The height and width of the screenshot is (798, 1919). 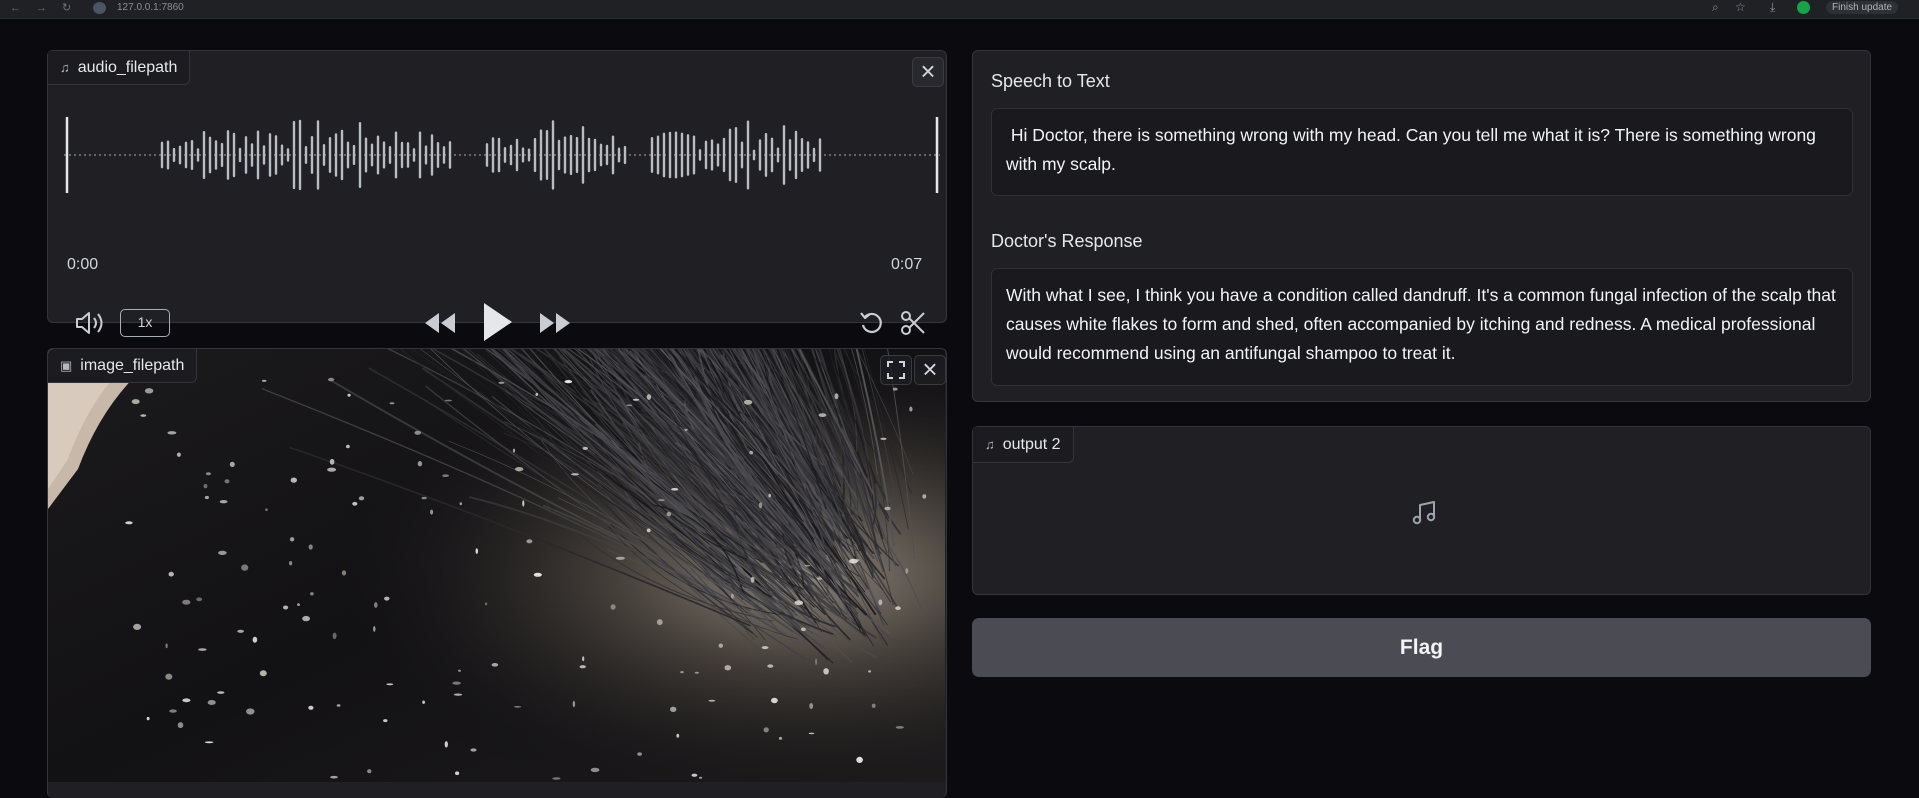 I want to click on site-info-icon, so click(x=99, y=8).